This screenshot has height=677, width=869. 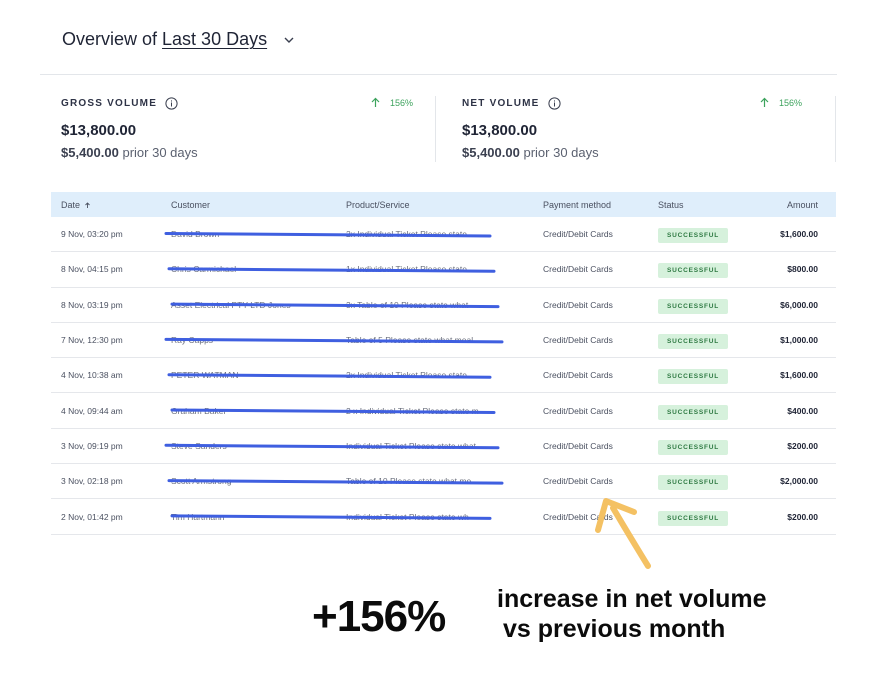 What do you see at coordinates (438, 74) in the screenshot?
I see `header-divider` at bounding box center [438, 74].